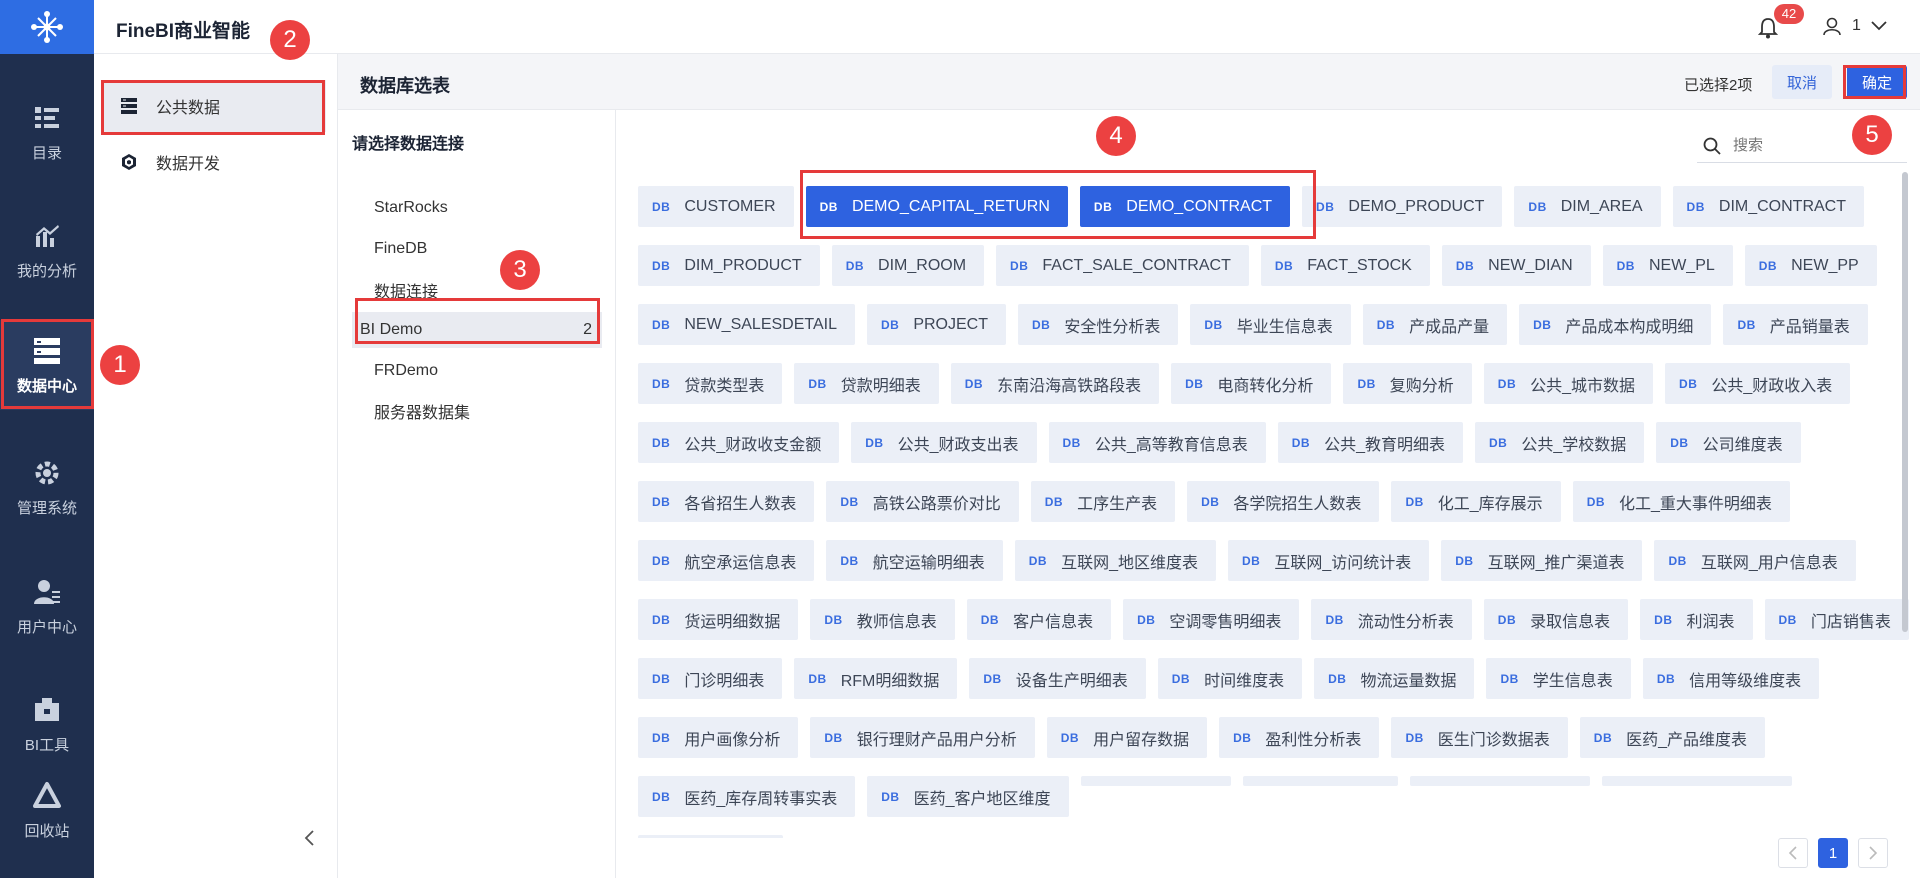  I want to click on table-chip: DB 电商转化分析, so click(1251, 383).